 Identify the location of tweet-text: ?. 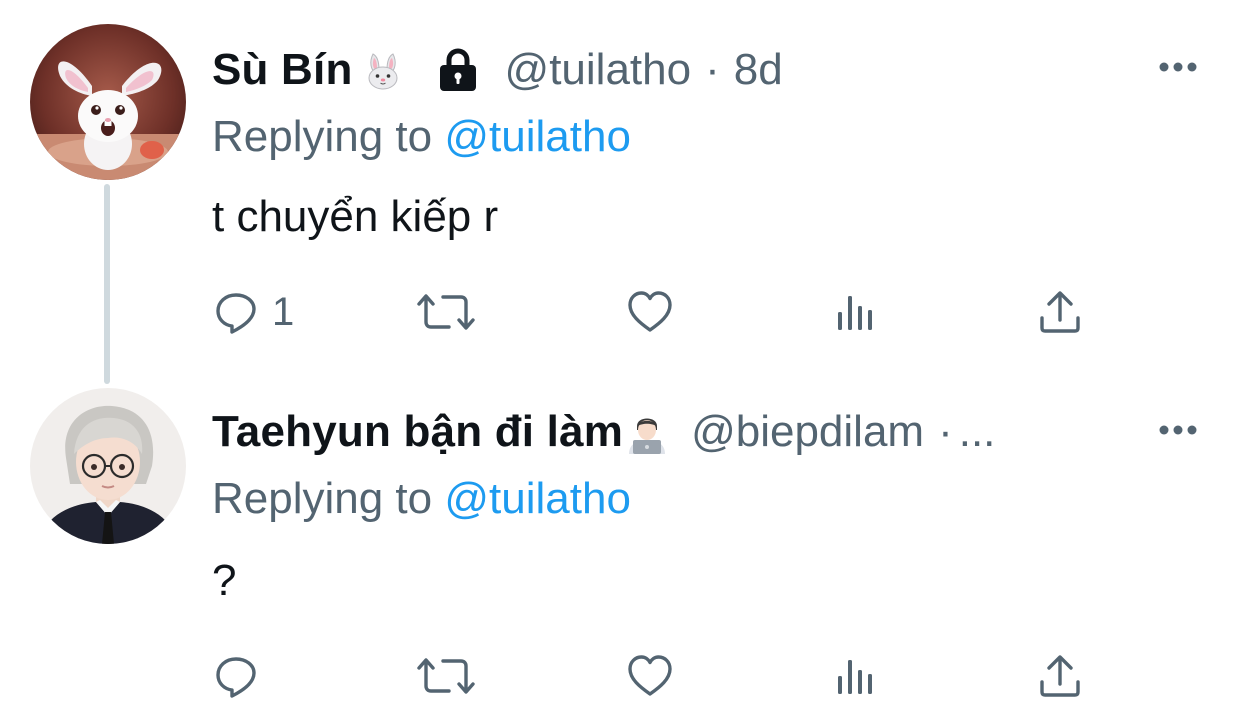
(224, 580).